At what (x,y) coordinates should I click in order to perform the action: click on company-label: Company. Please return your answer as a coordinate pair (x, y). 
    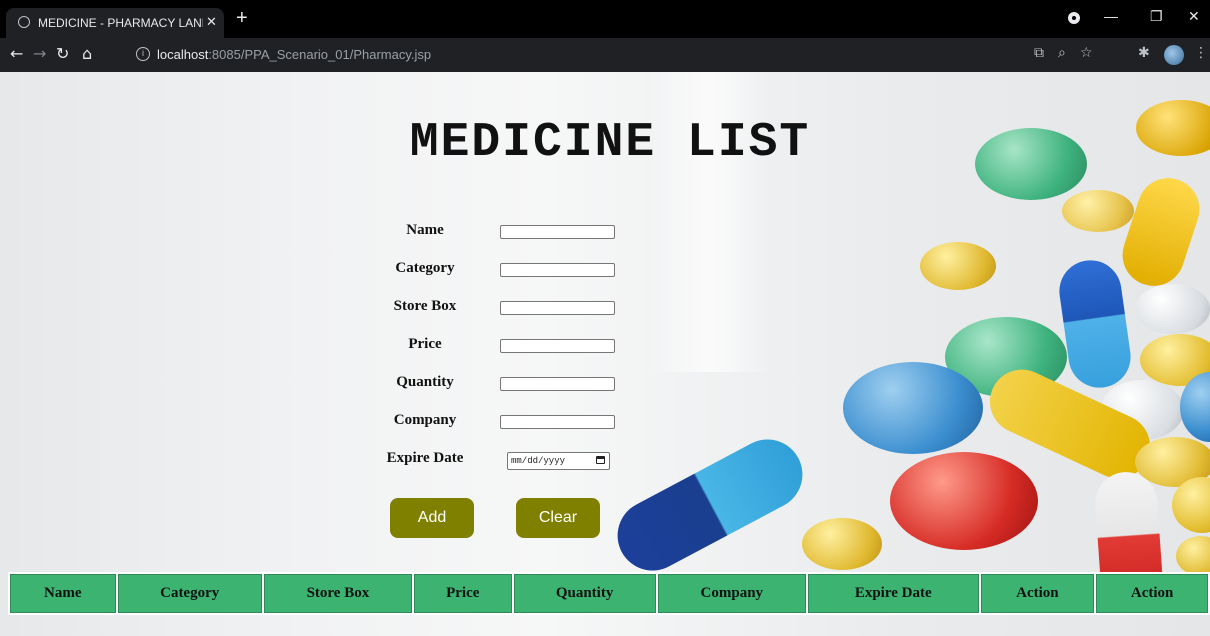
    Looking at the image, I should click on (425, 420).